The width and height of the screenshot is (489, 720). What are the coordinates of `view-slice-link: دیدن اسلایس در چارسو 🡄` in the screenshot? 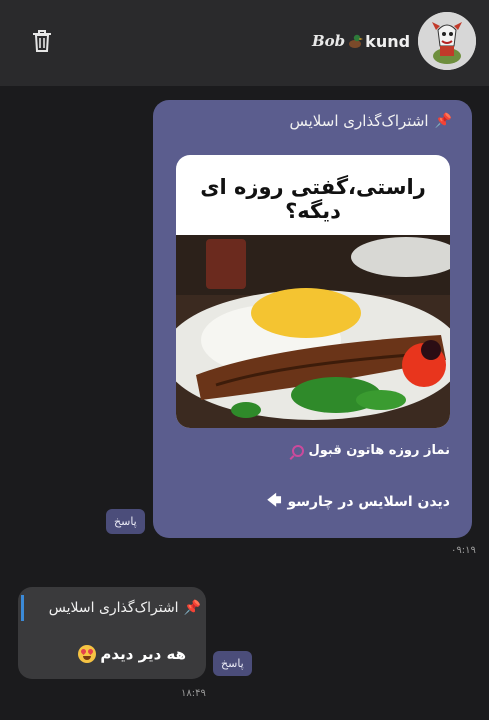 It's located at (358, 502).